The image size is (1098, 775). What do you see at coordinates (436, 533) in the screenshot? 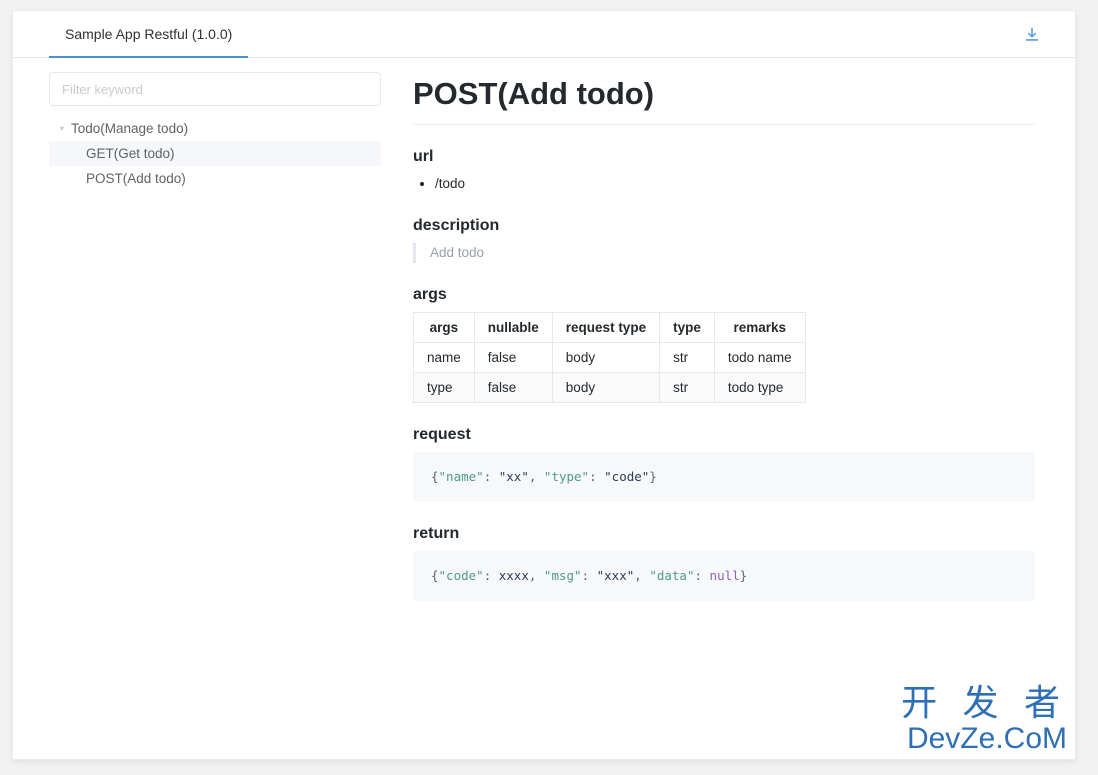
I see `section-heading-return: return` at bounding box center [436, 533].